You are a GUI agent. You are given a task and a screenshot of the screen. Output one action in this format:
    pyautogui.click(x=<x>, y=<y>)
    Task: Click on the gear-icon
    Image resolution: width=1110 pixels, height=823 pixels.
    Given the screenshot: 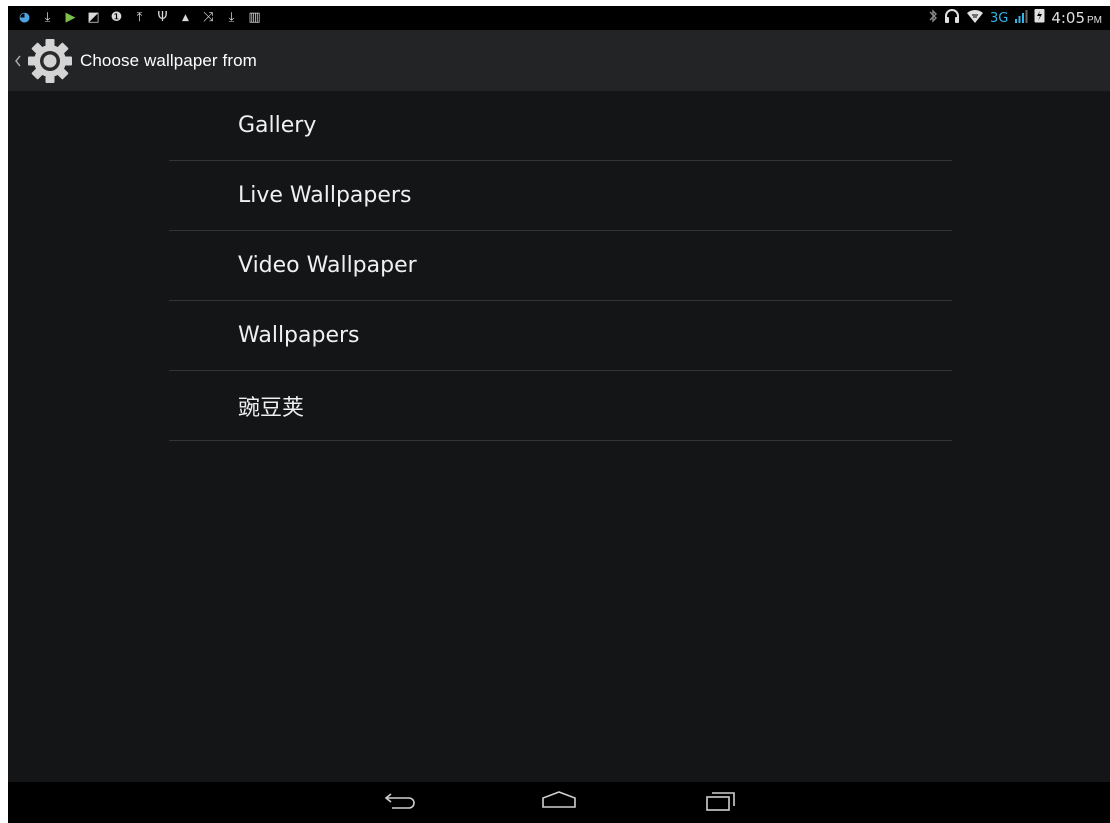 What is the action you would take?
    pyautogui.click(x=50, y=61)
    